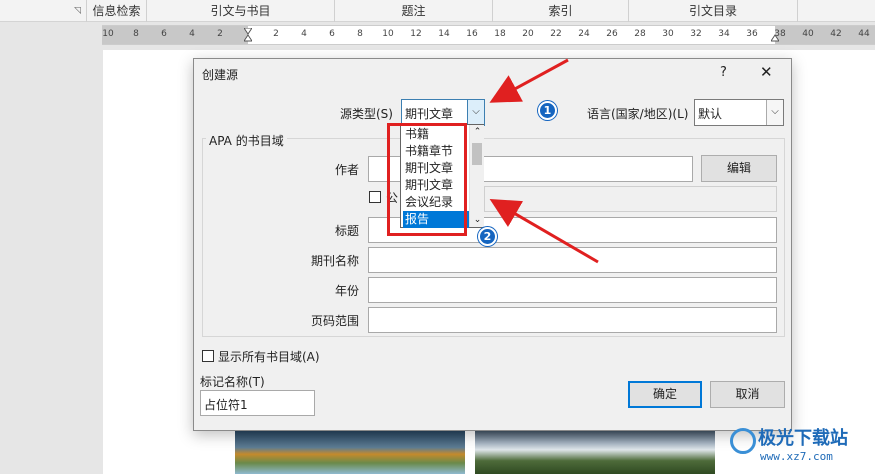 The width and height of the screenshot is (875, 474). Describe the element at coordinates (544, 231) in the screenshot. I see `arrow-to-dropdown` at that location.